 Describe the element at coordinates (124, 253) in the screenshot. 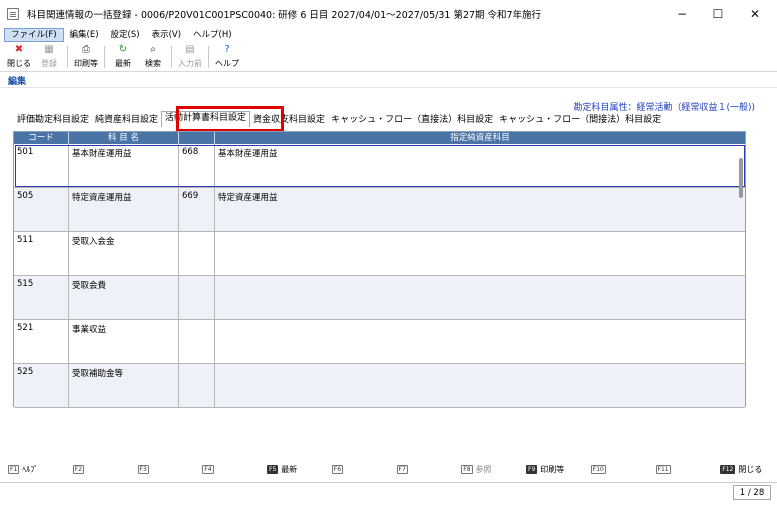

I see `row-name: 受取入会金` at that location.